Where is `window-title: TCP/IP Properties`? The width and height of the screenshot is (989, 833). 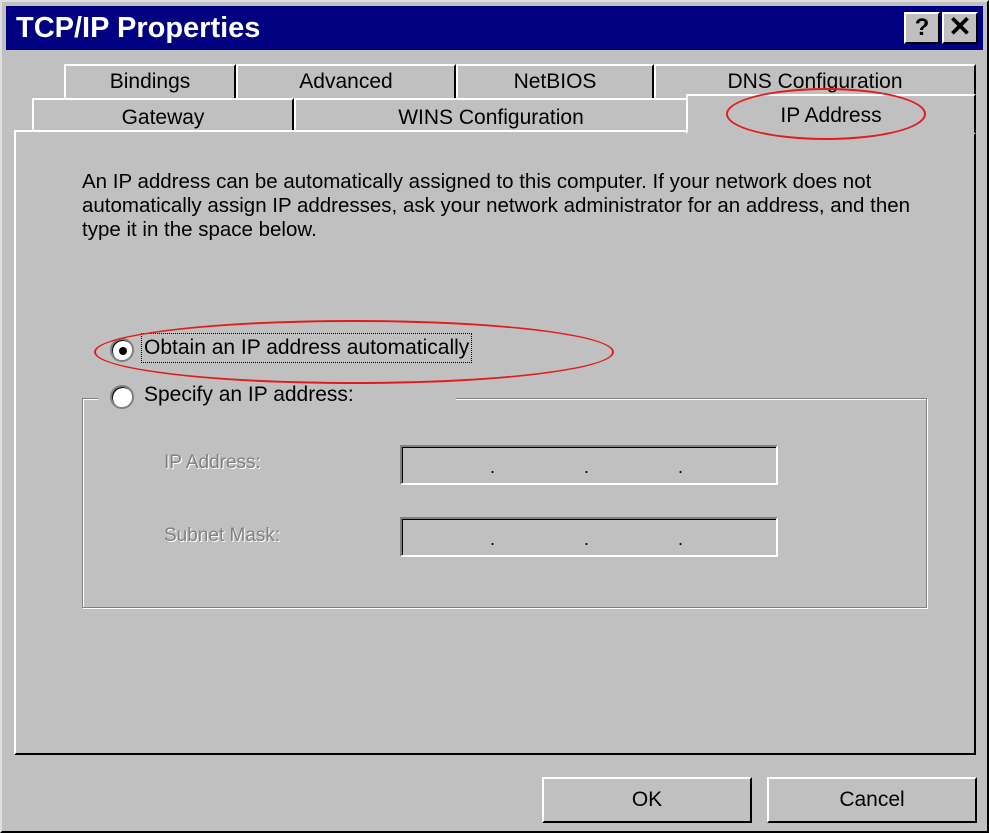
window-title: TCP/IP Properties is located at coordinates (138, 28).